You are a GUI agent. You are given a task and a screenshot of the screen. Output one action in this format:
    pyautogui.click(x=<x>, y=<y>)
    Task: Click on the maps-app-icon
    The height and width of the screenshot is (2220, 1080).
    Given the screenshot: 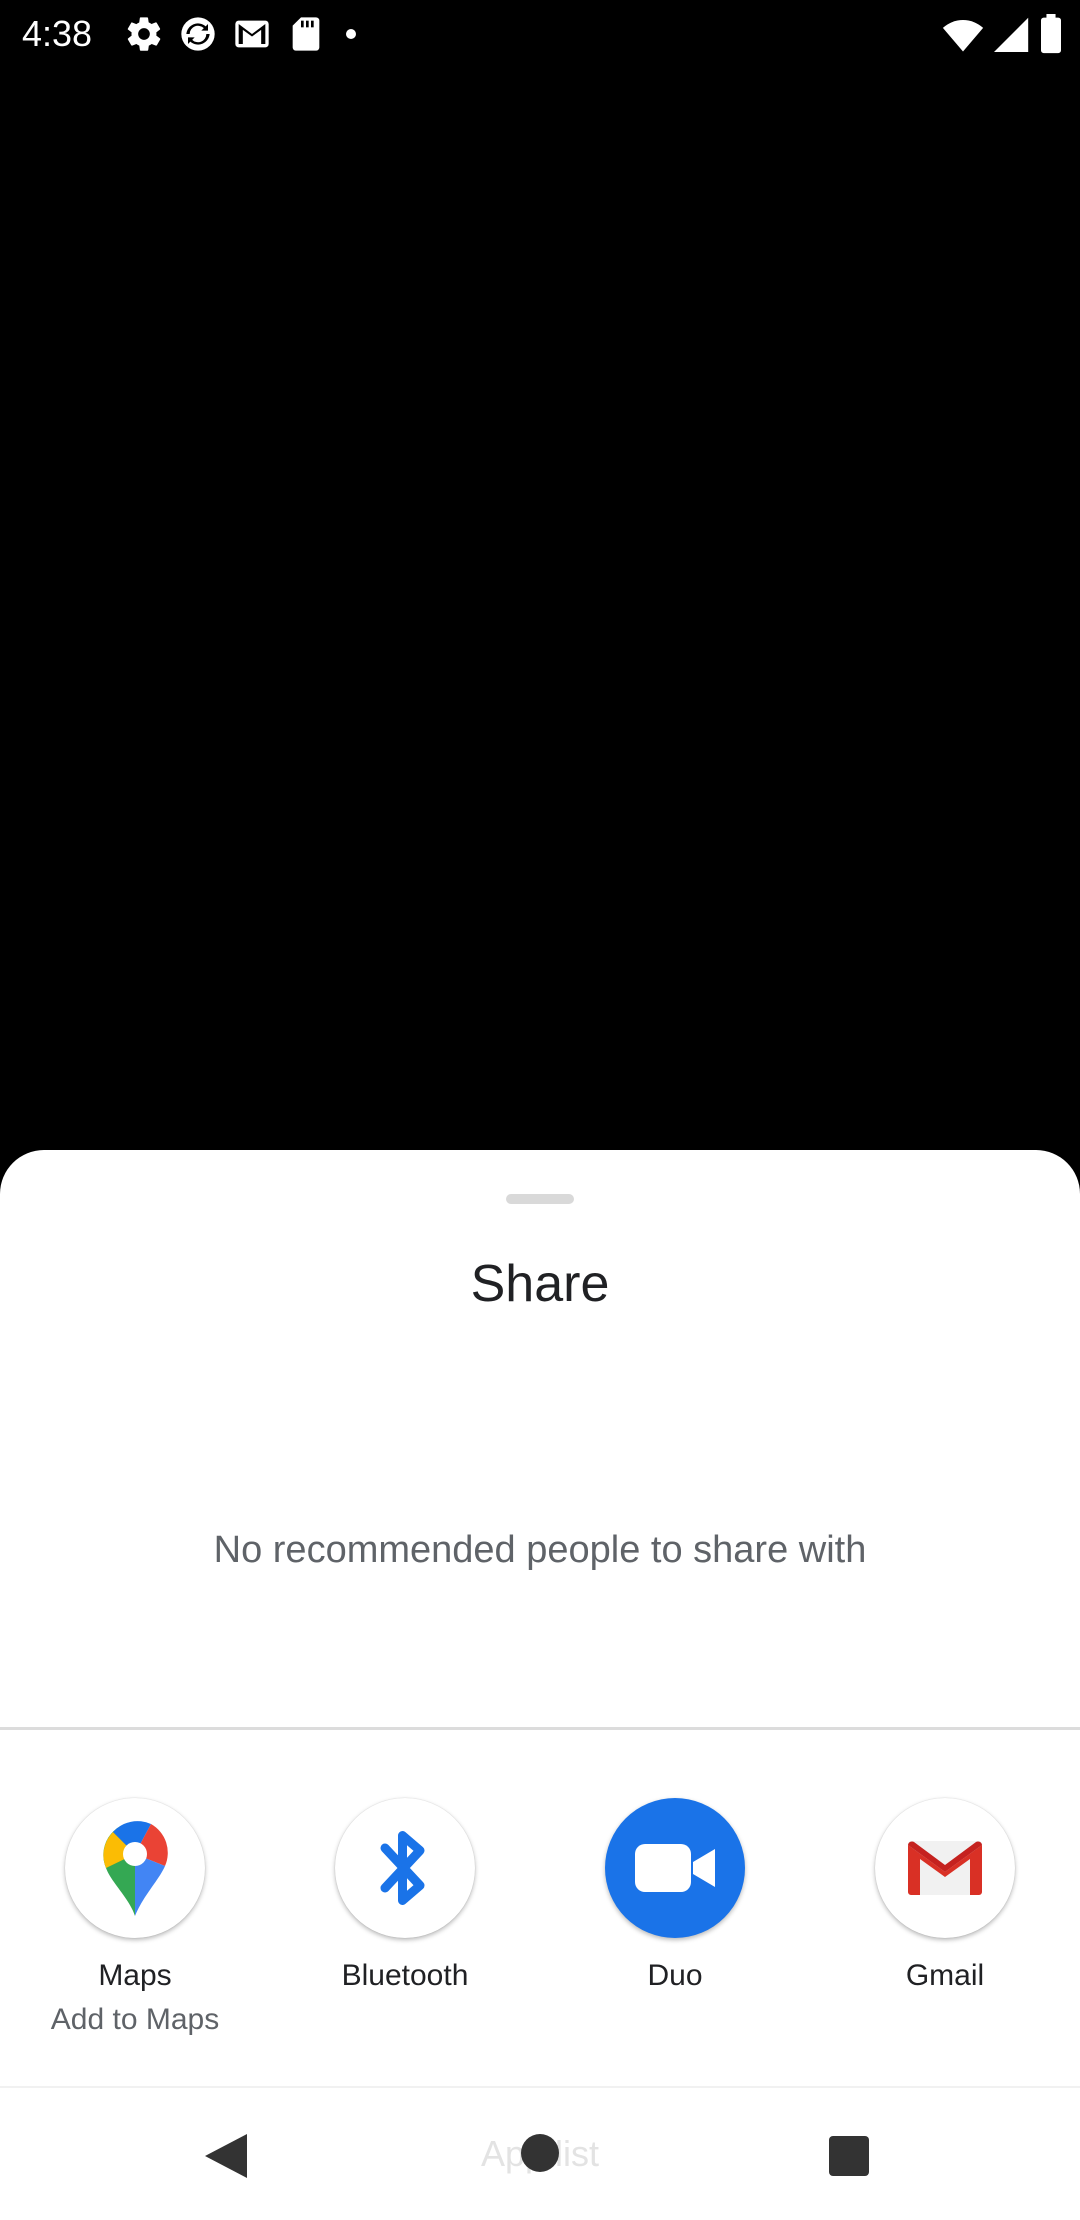 What is the action you would take?
    pyautogui.click(x=135, y=1868)
    